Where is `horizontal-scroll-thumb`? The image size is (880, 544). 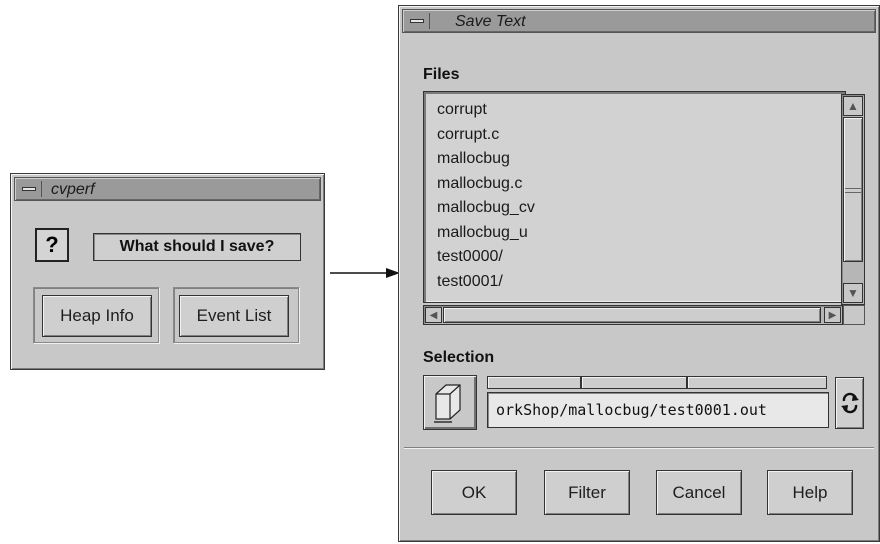 horizontal-scroll-thumb is located at coordinates (632, 315).